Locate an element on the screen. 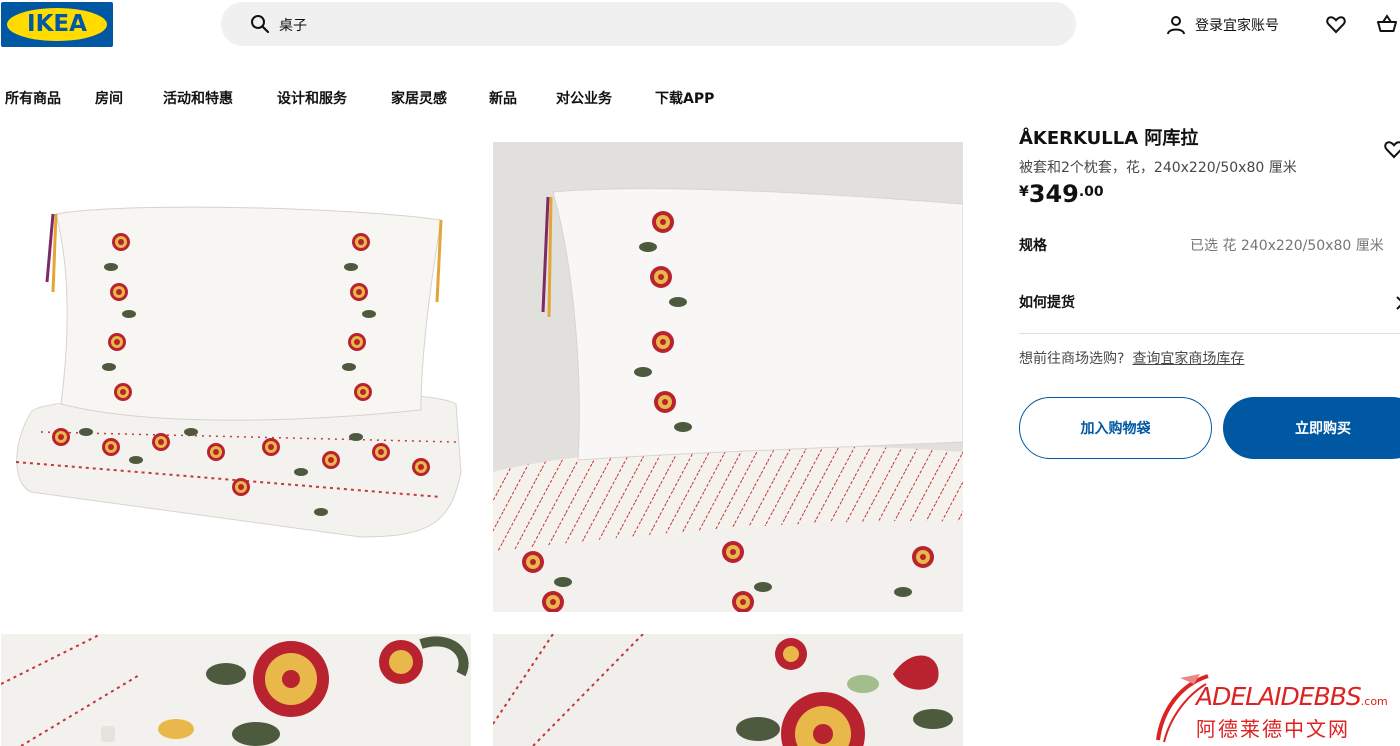  watermark-domain: .com is located at coordinates (1374, 701).